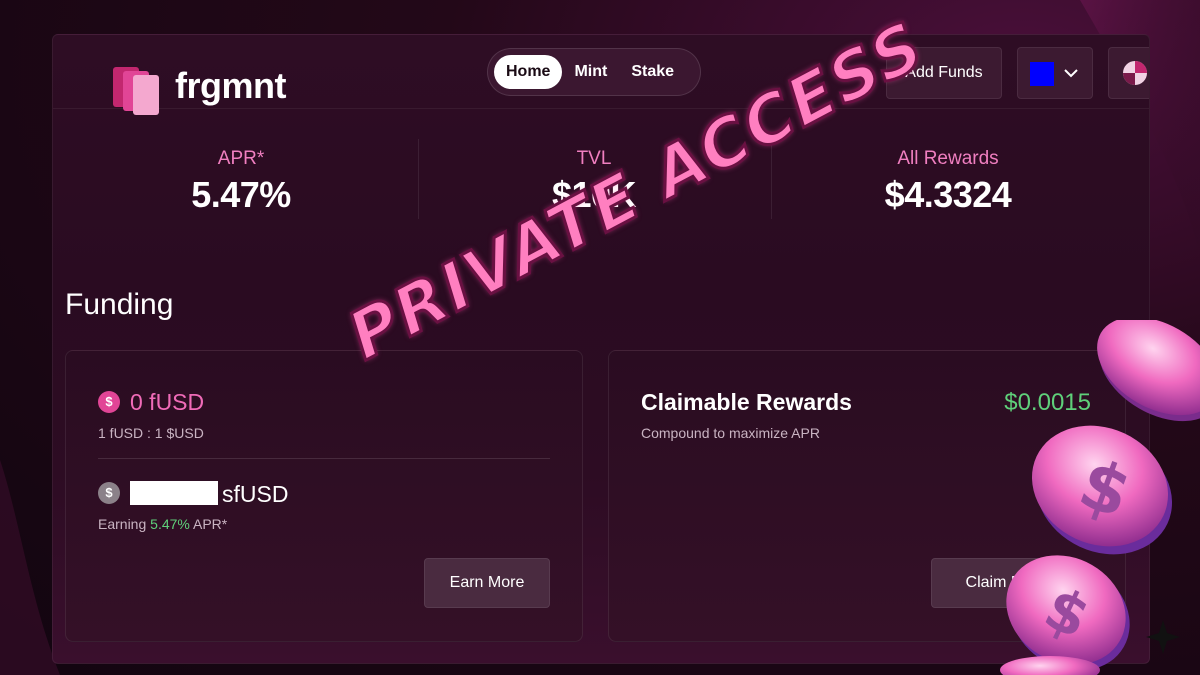  What do you see at coordinates (119, 304) in the screenshot?
I see `funding-title: Funding` at bounding box center [119, 304].